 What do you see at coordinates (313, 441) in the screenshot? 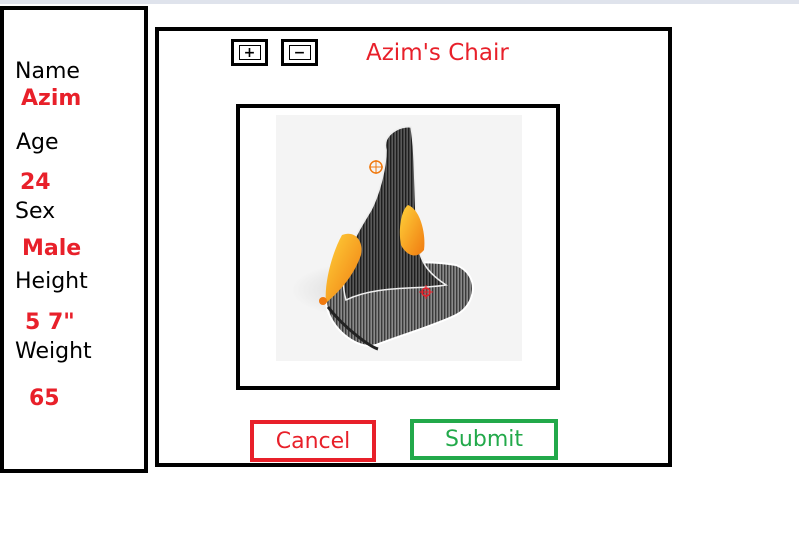
I see `cancel-button: Cancel` at bounding box center [313, 441].